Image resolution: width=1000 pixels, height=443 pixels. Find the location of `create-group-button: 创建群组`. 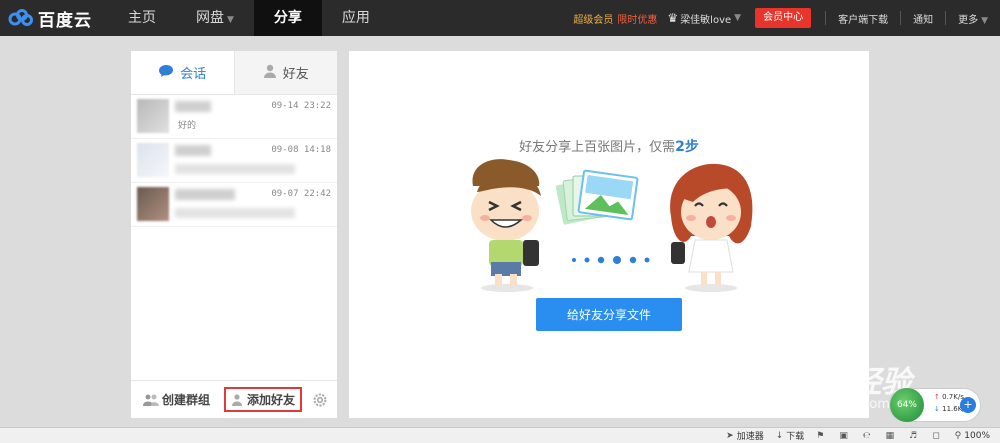

create-group-button: 创建群组 is located at coordinates (176, 399).